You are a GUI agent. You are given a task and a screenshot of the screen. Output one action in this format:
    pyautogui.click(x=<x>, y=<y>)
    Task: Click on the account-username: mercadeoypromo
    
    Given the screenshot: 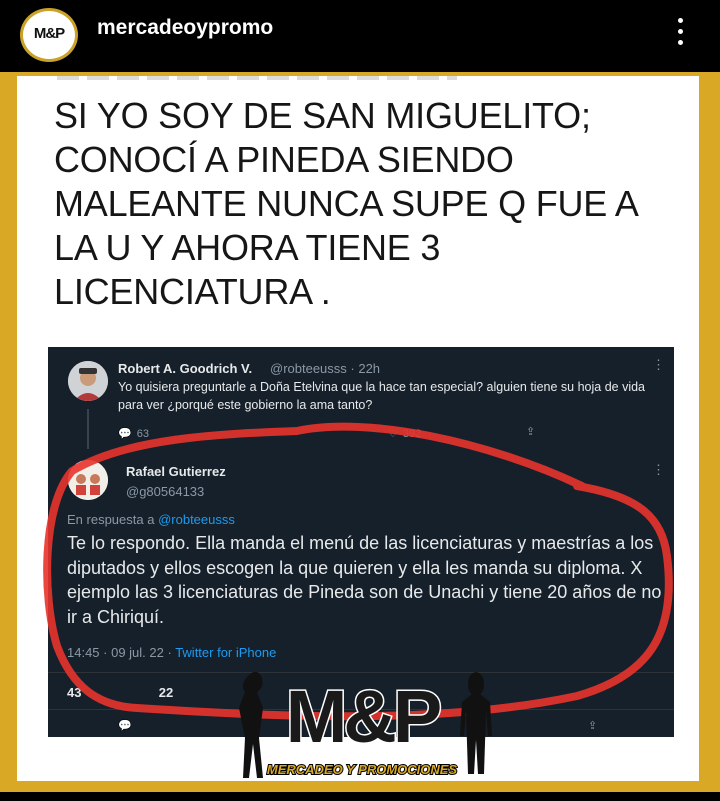 What is the action you would take?
    pyautogui.click(x=185, y=28)
    